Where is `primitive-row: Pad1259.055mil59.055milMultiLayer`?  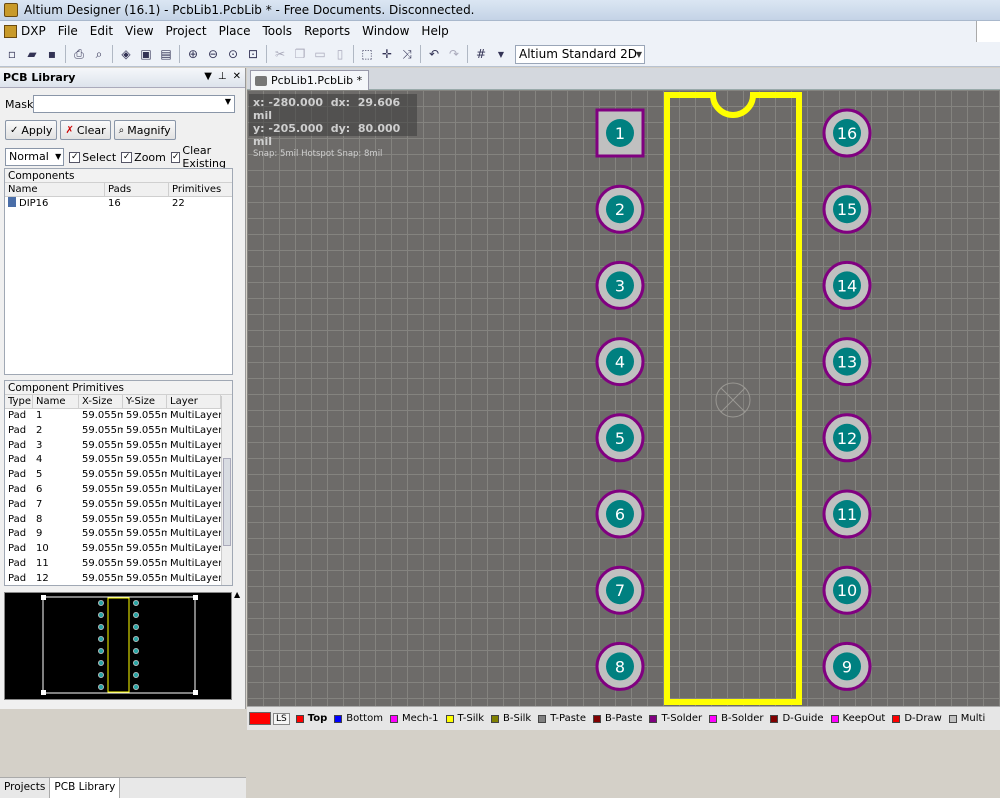 primitive-row: Pad1259.055mil59.055milMultiLayer is located at coordinates (118, 579).